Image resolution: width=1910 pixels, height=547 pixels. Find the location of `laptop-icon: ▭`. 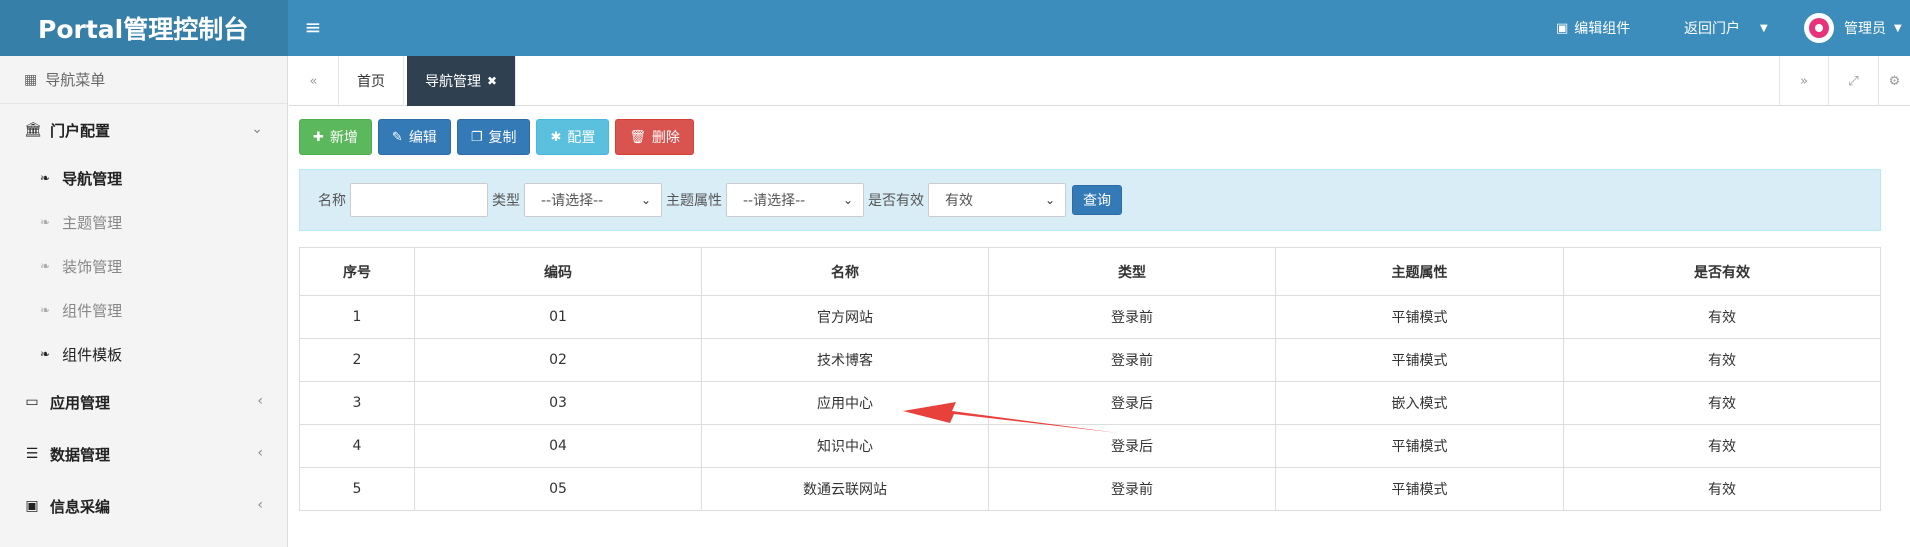

laptop-icon: ▭ is located at coordinates (32, 402).